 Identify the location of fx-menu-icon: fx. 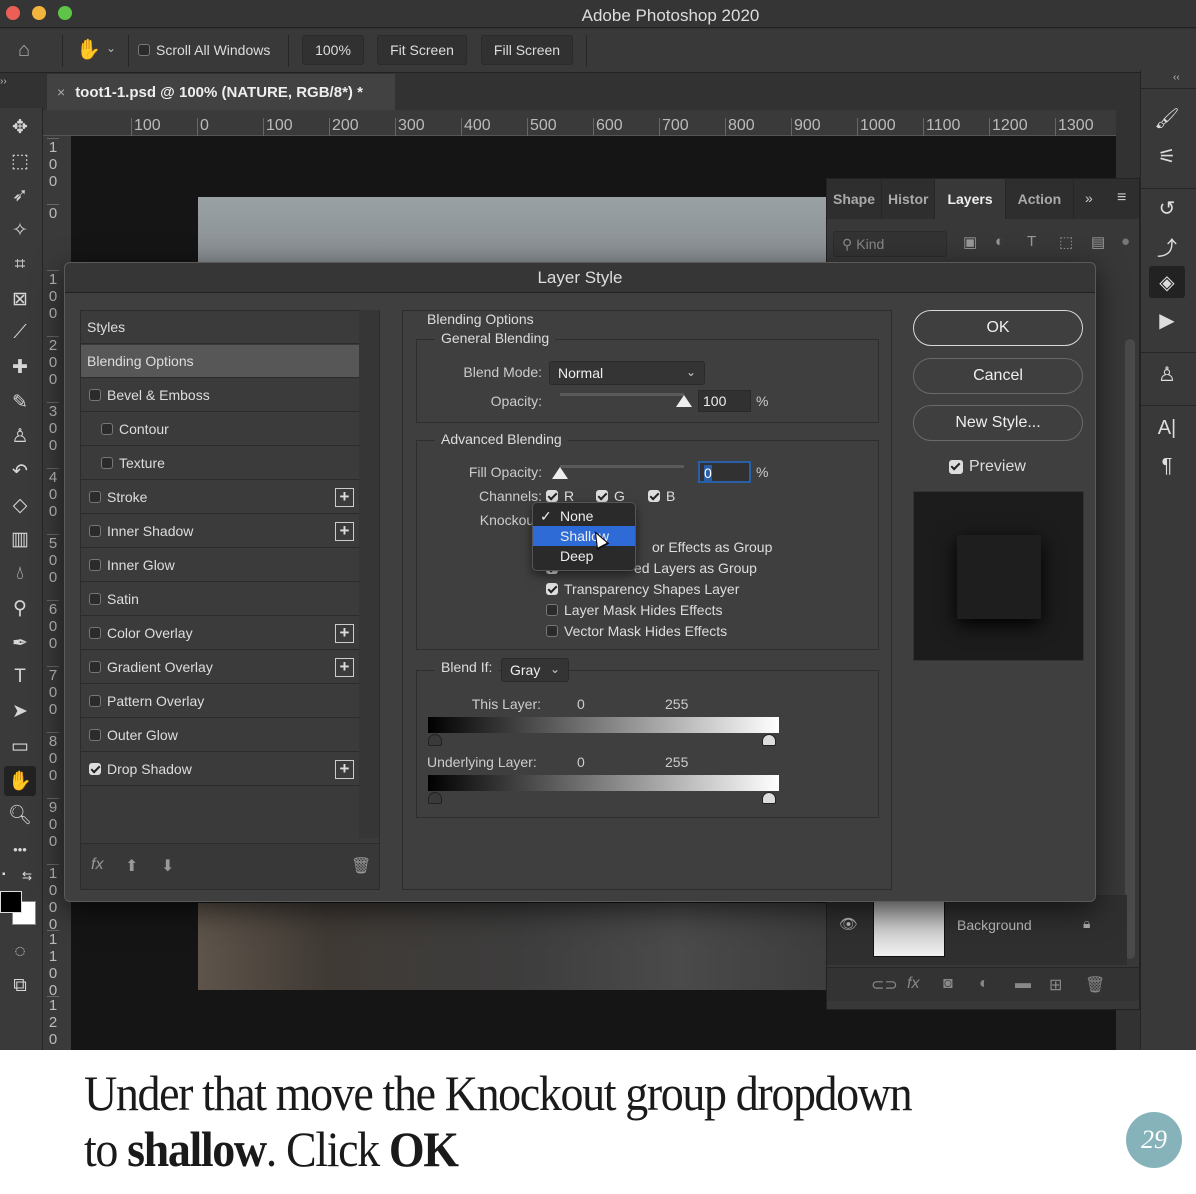
(97, 865).